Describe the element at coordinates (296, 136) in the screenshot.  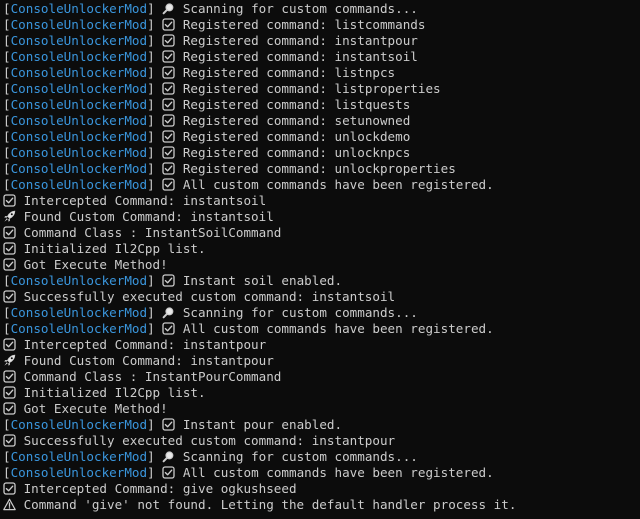
I see `line-message: Registered command: unlockdemo` at that location.